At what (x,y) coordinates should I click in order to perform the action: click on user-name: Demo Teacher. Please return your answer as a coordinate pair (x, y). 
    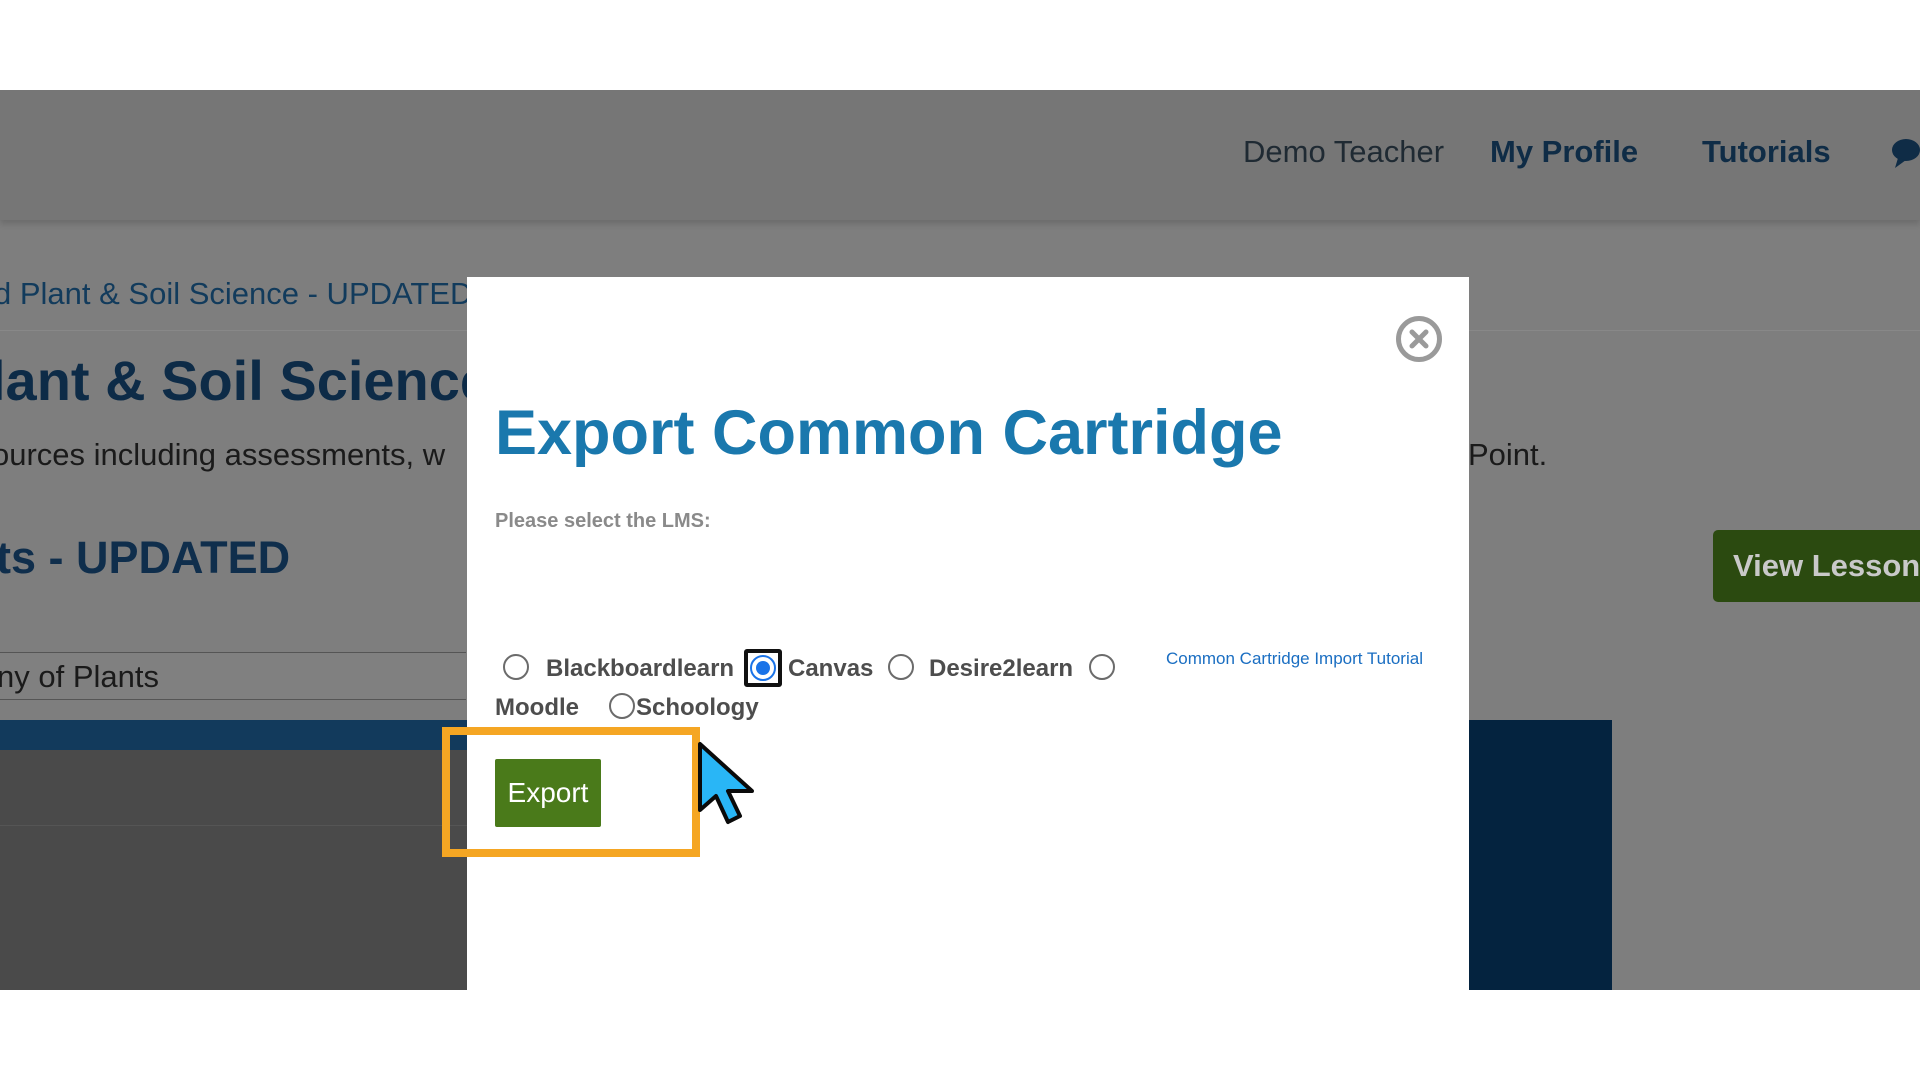
    Looking at the image, I should click on (1344, 151).